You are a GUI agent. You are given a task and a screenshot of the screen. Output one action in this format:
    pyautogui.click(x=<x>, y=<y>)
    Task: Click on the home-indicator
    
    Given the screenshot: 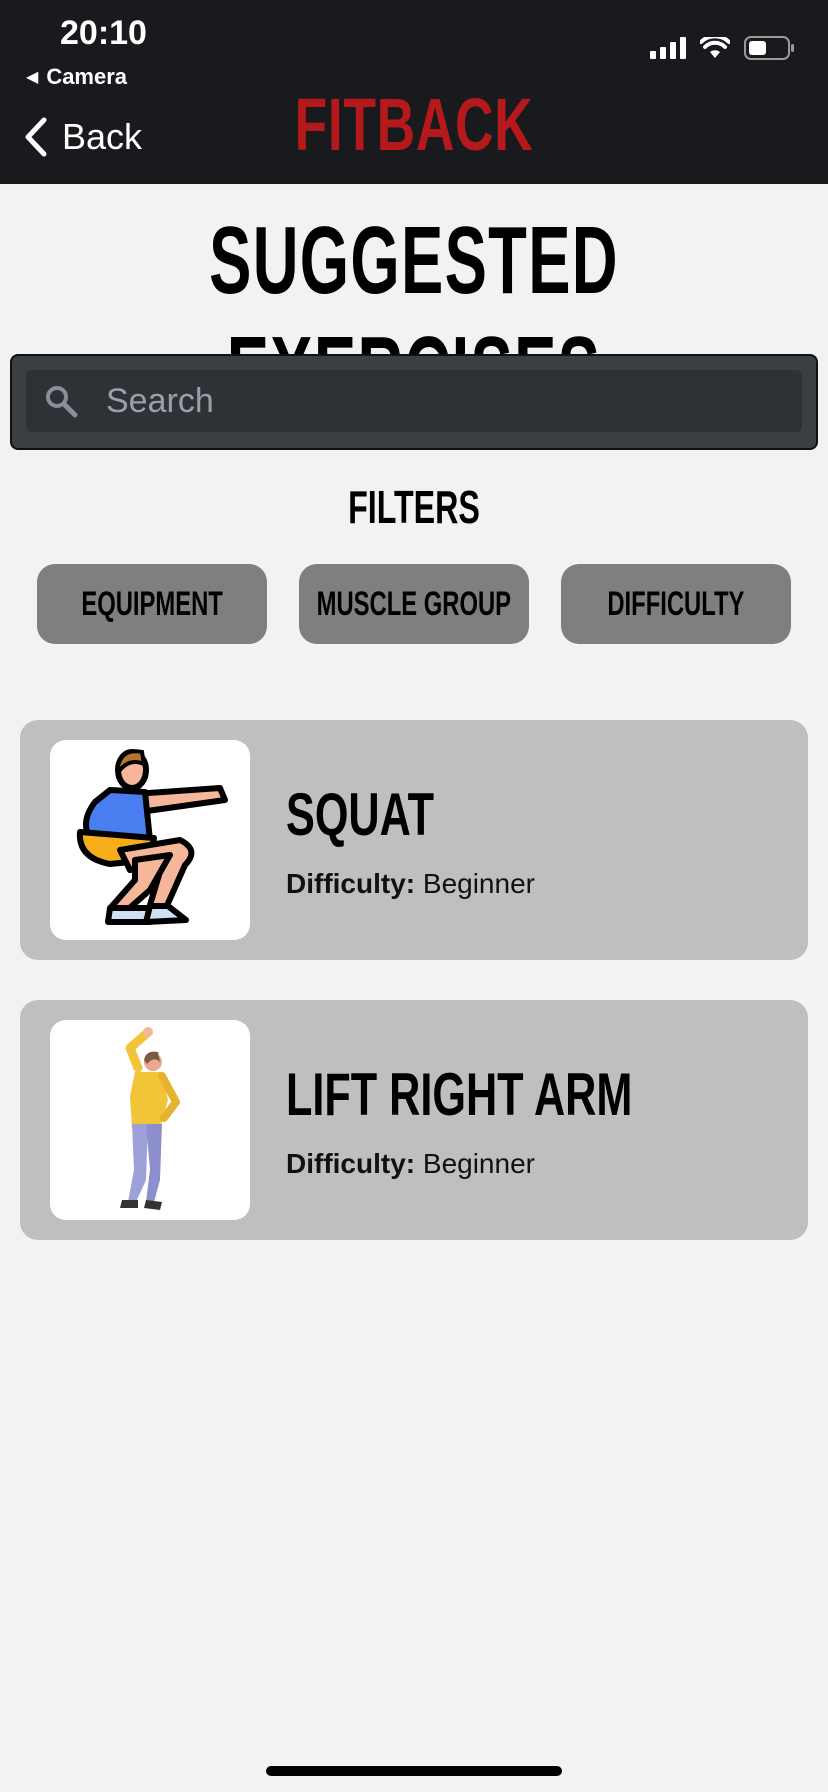 What is the action you would take?
    pyautogui.click(x=414, y=1771)
    